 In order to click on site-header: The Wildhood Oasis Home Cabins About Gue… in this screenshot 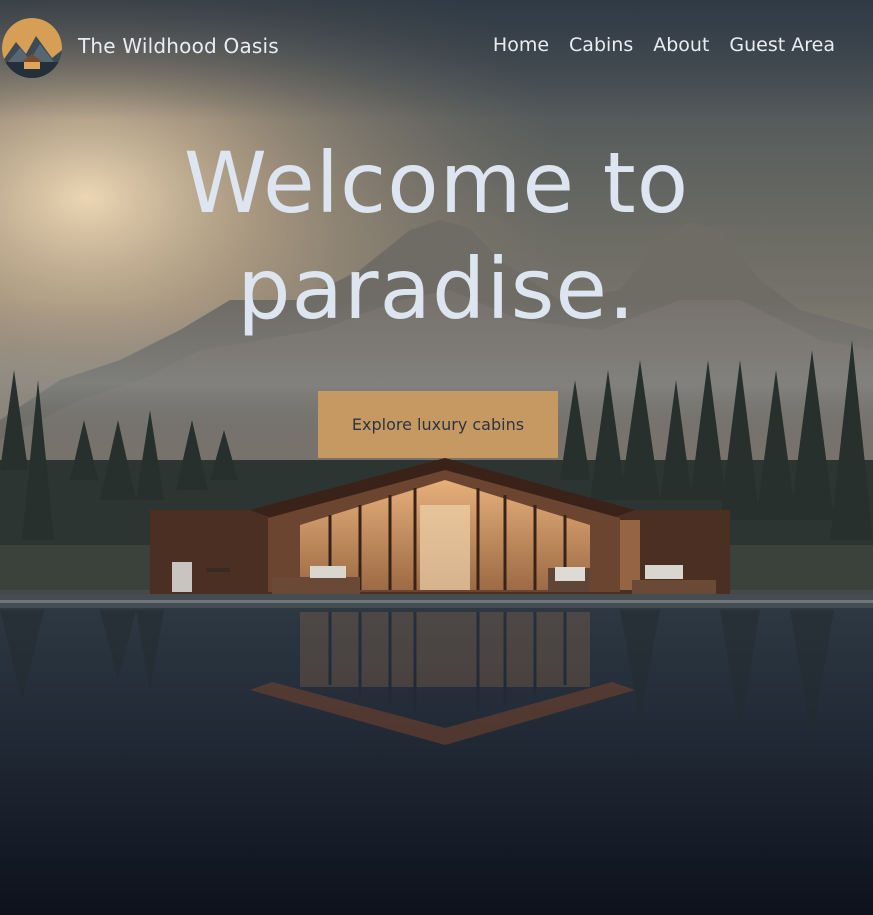, I will do `click(436, 48)`.